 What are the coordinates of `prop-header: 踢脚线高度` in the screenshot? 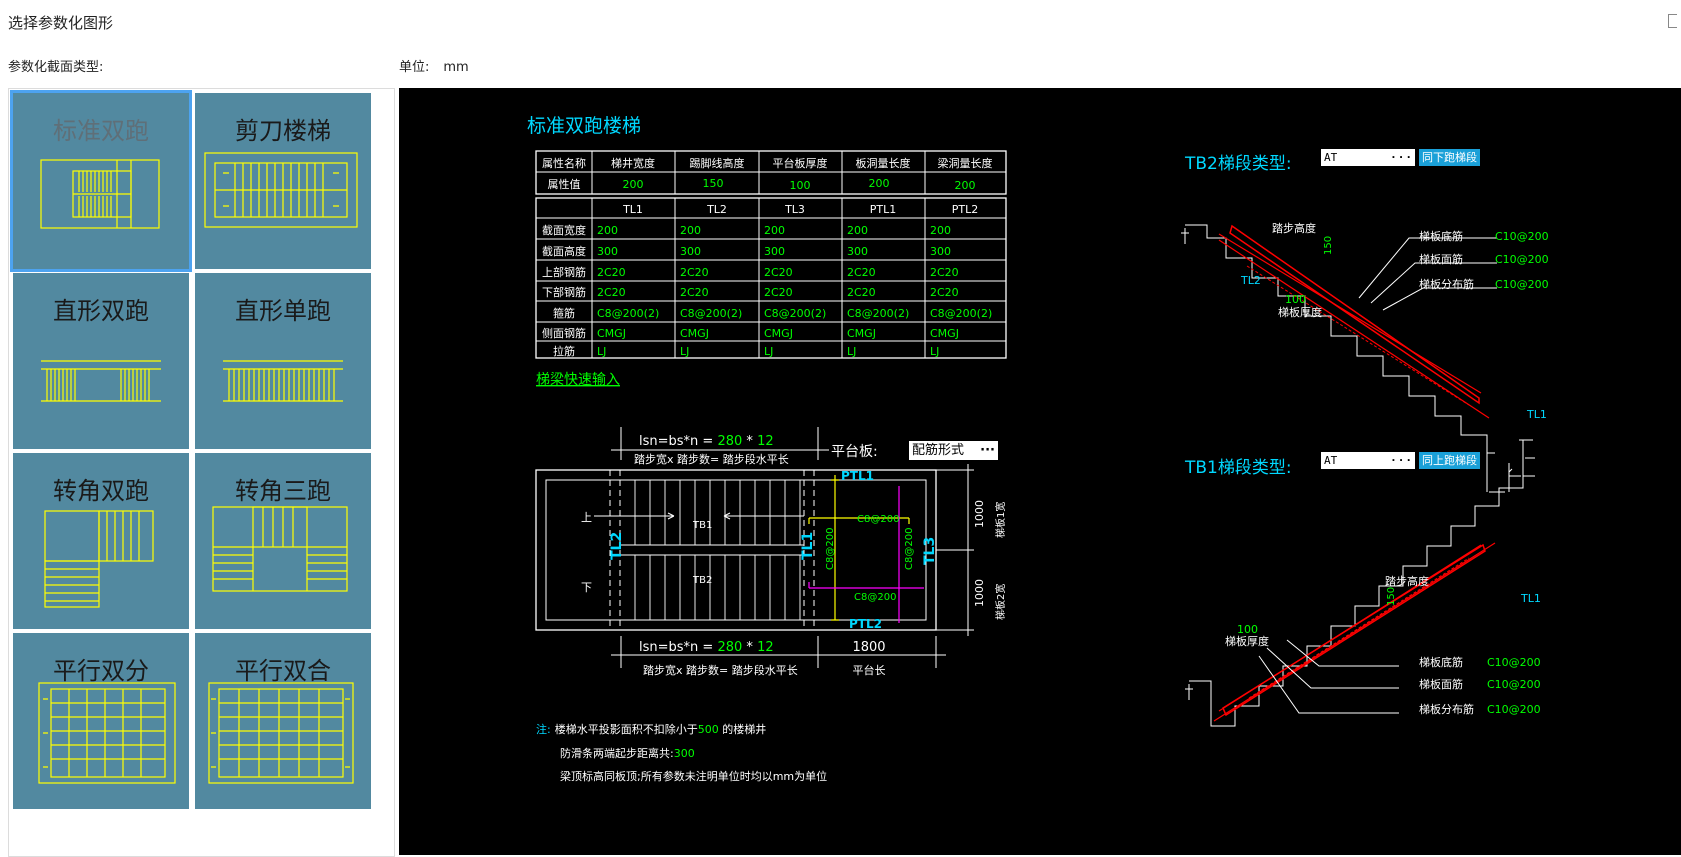 It's located at (717, 163).